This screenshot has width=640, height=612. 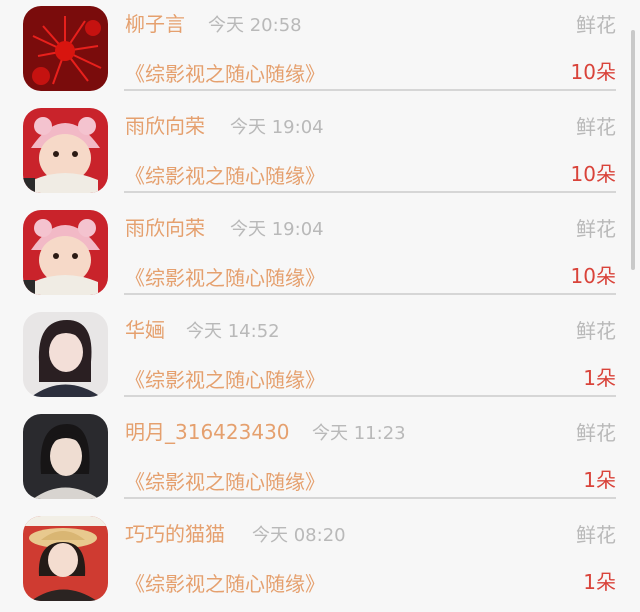 What do you see at coordinates (155, 22) in the screenshot?
I see `user-name: 柳子言` at bounding box center [155, 22].